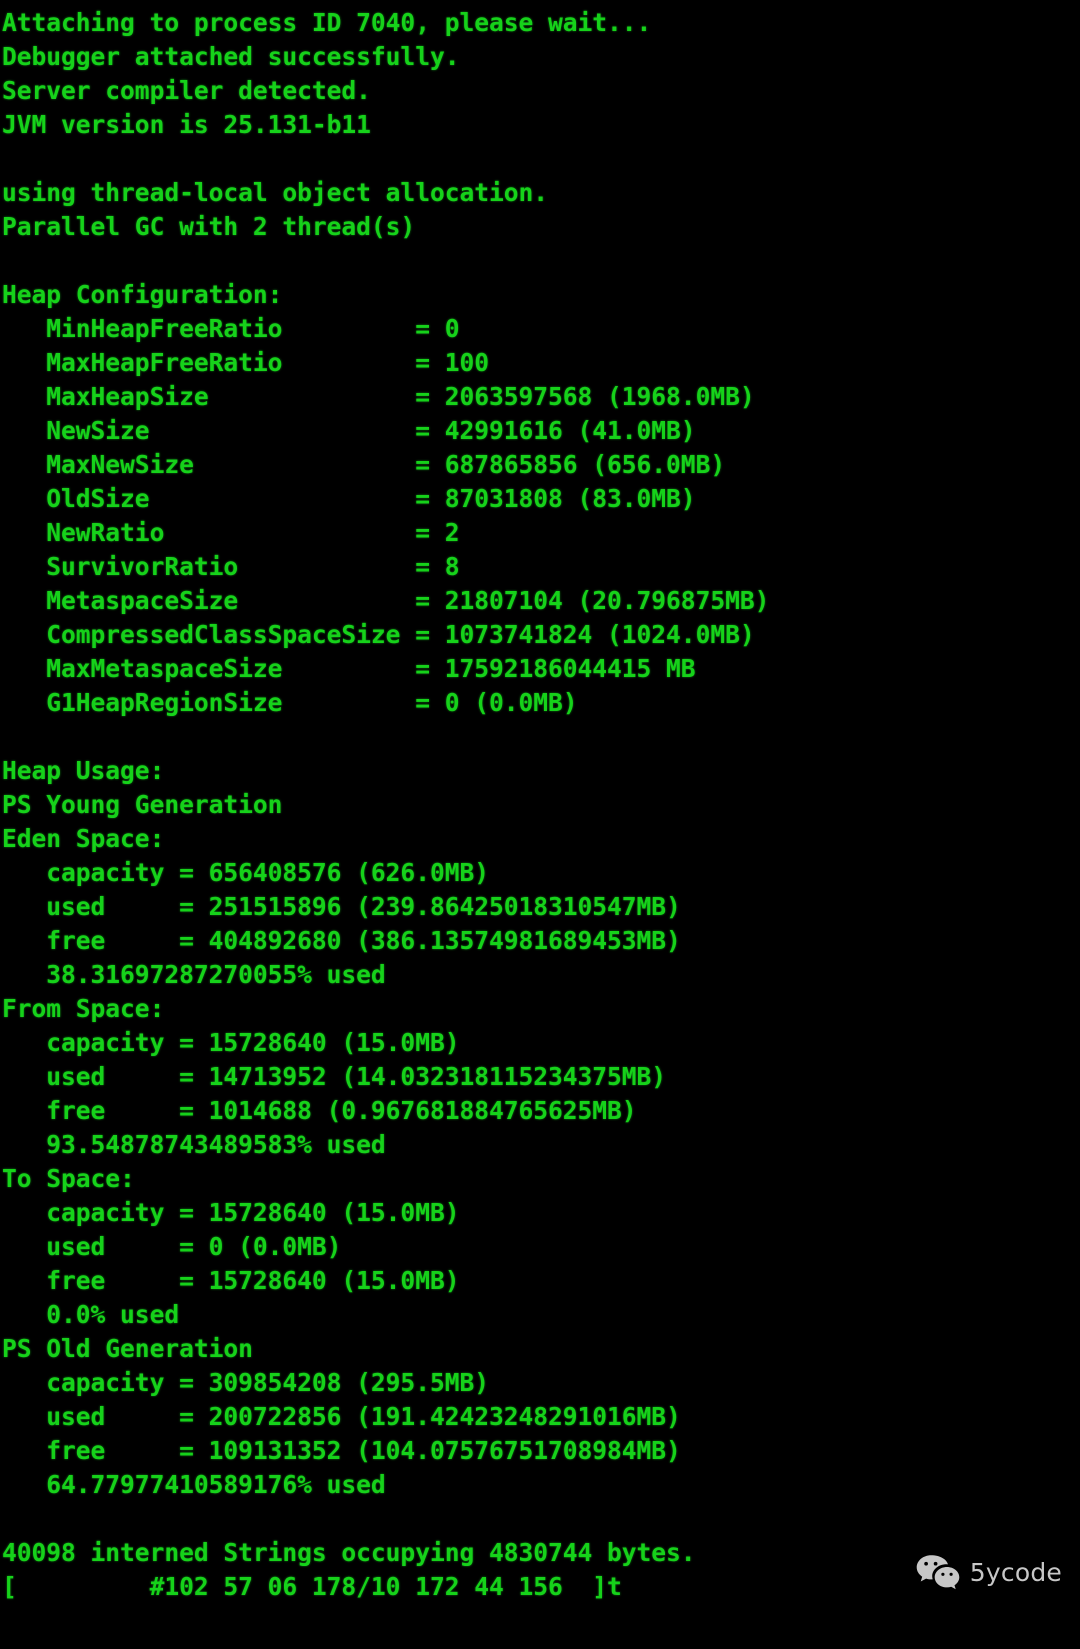 The height and width of the screenshot is (1649, 1080). I want to click on terminal-line: 0.0% used, so click(91, 1314).